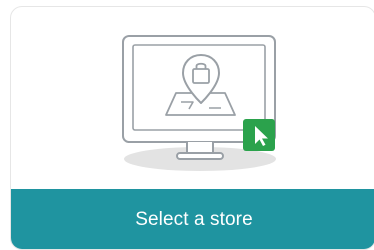  What do you see at coordinates (201, 76) in the screenshot?
I see `shopping-bag-icon` at bounding box center [201, 76].